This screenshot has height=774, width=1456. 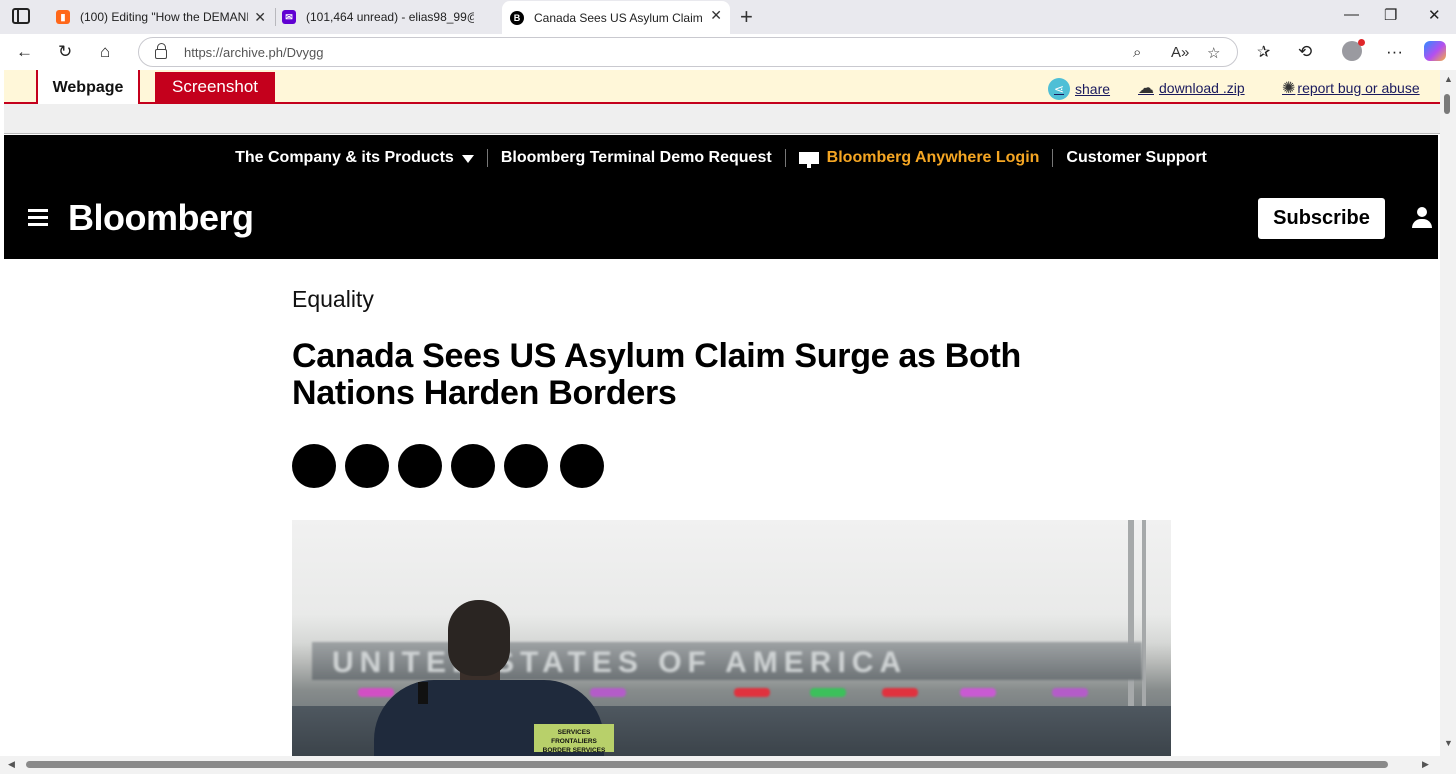 I want to click on restore-icon: ❐, so click(x=1390, y=15).